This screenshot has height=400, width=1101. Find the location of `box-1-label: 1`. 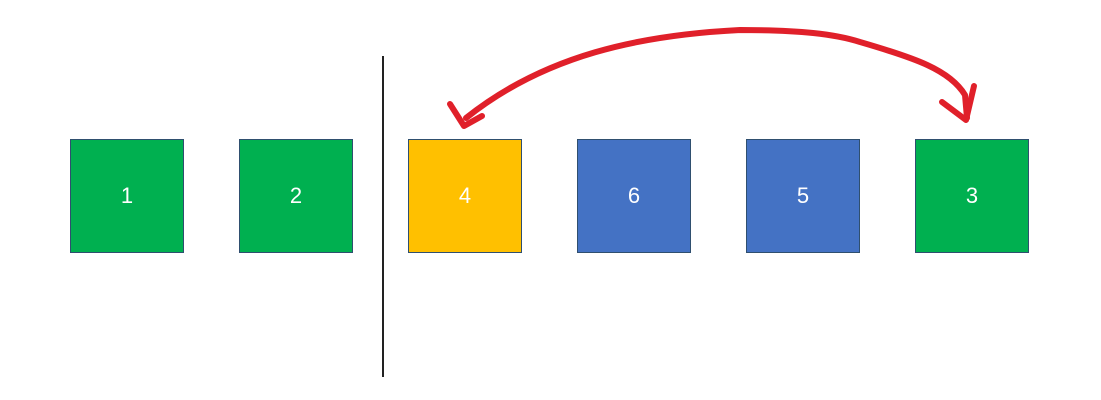

box-1-label: 1 is located at coordinates (127, 195).